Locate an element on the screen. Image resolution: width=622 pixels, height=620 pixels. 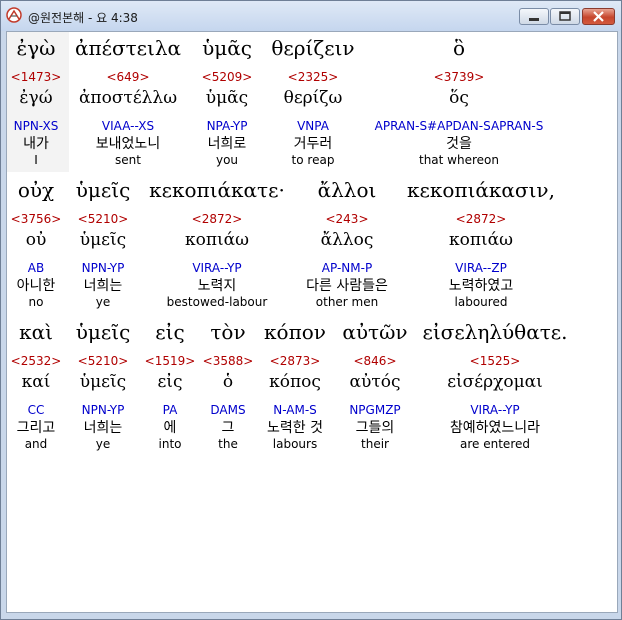
korean-gloss: 그들의 is located at coordinates (375, 428).